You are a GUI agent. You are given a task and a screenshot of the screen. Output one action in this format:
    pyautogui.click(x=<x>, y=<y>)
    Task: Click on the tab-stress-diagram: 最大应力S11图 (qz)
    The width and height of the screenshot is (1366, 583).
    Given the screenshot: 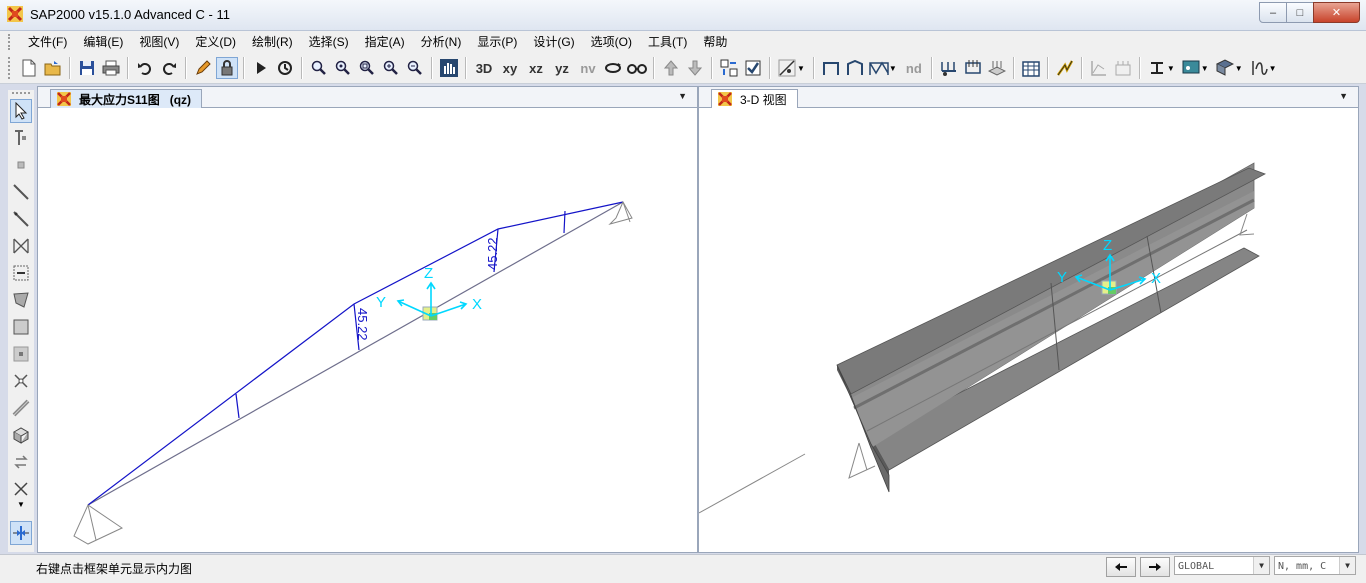 What is the action you would take?
    pyautogui.click(x=126, y=98)
    